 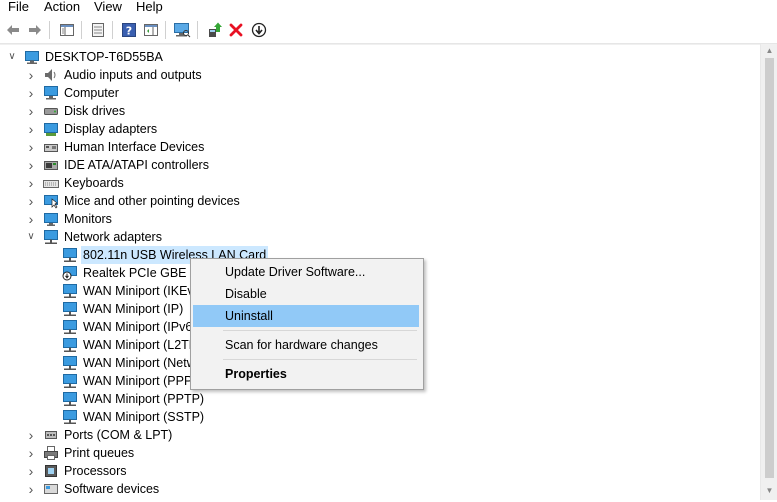 I want to click on tree-item-label: Keyboards, so click(x=94, y=183).